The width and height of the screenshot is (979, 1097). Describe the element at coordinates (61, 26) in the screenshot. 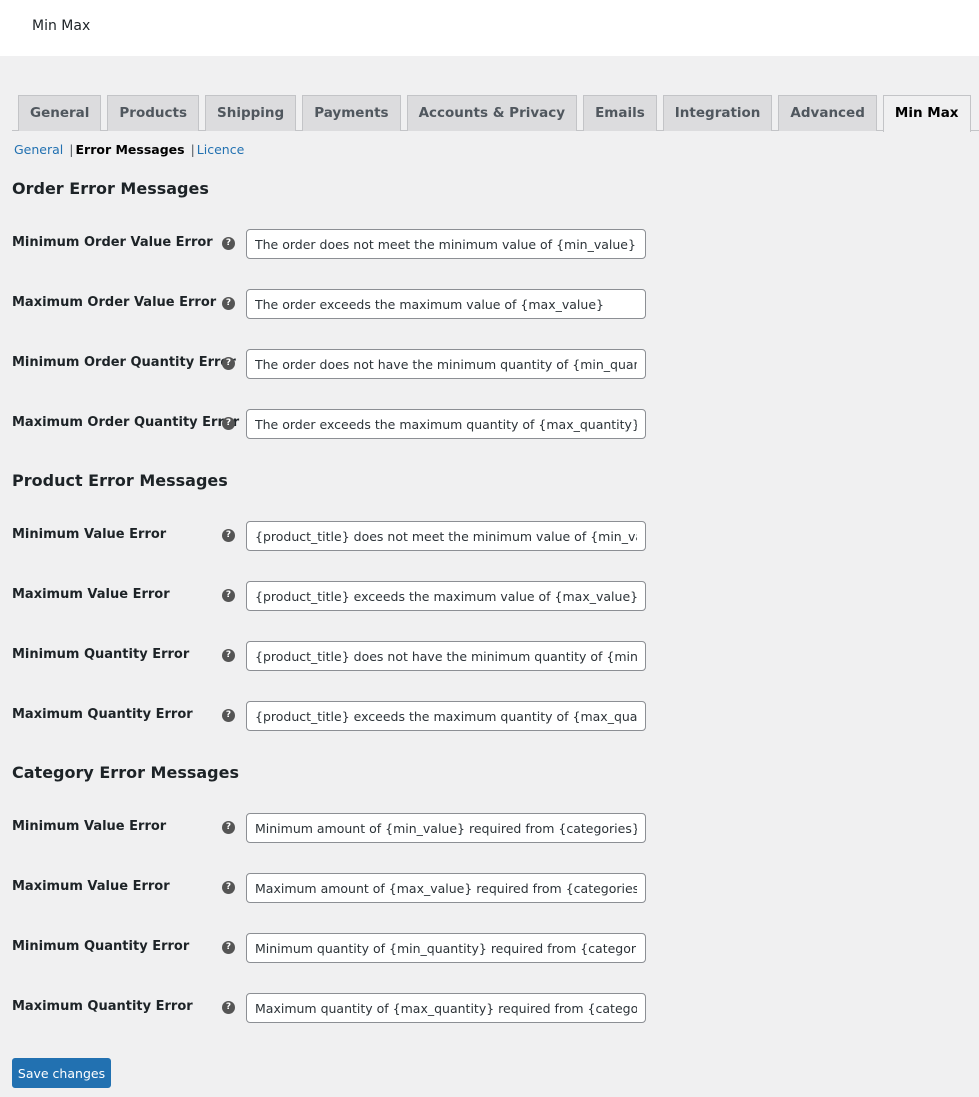

I see `page-title: Min Max` at that location.